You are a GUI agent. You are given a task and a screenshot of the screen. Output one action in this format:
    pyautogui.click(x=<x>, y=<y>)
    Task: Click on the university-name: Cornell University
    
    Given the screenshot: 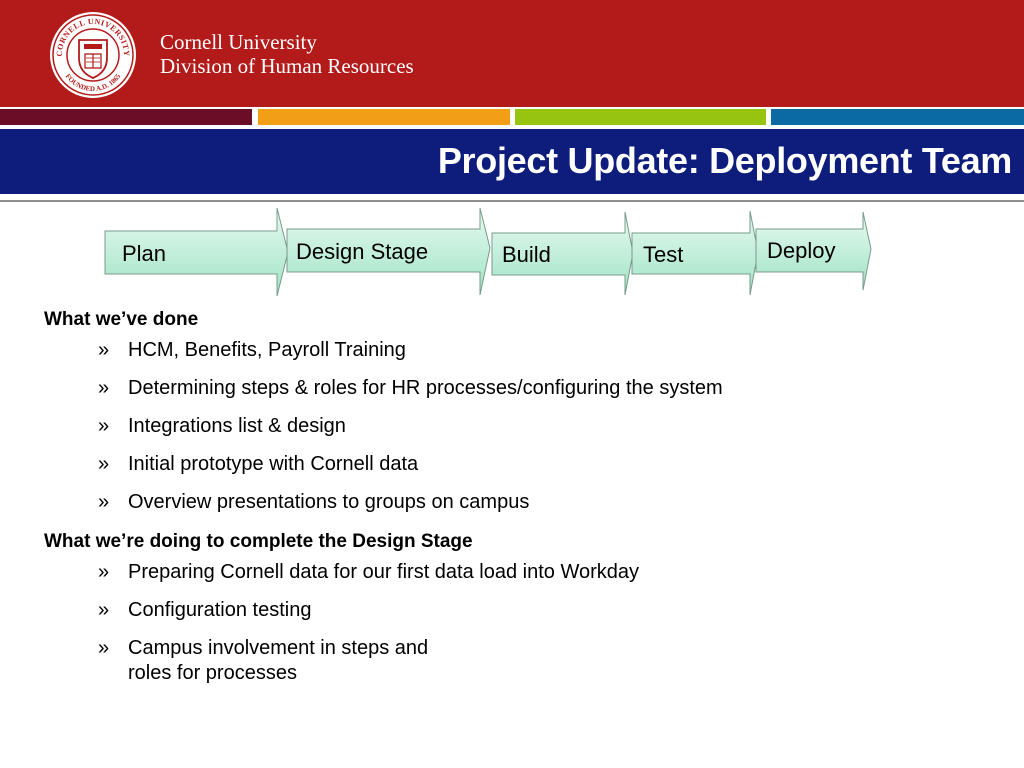 What is the action you would take?
    pyautogui.click(x=238, y=42)
    